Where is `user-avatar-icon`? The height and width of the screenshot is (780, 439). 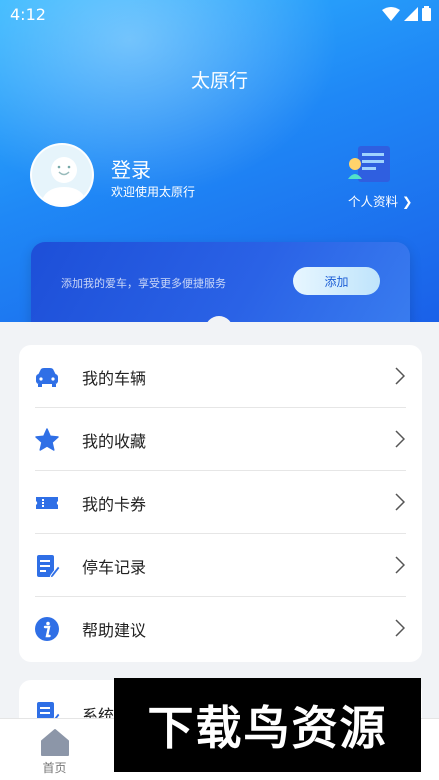
user-avatar-icon is located at coordinates (64, 181).